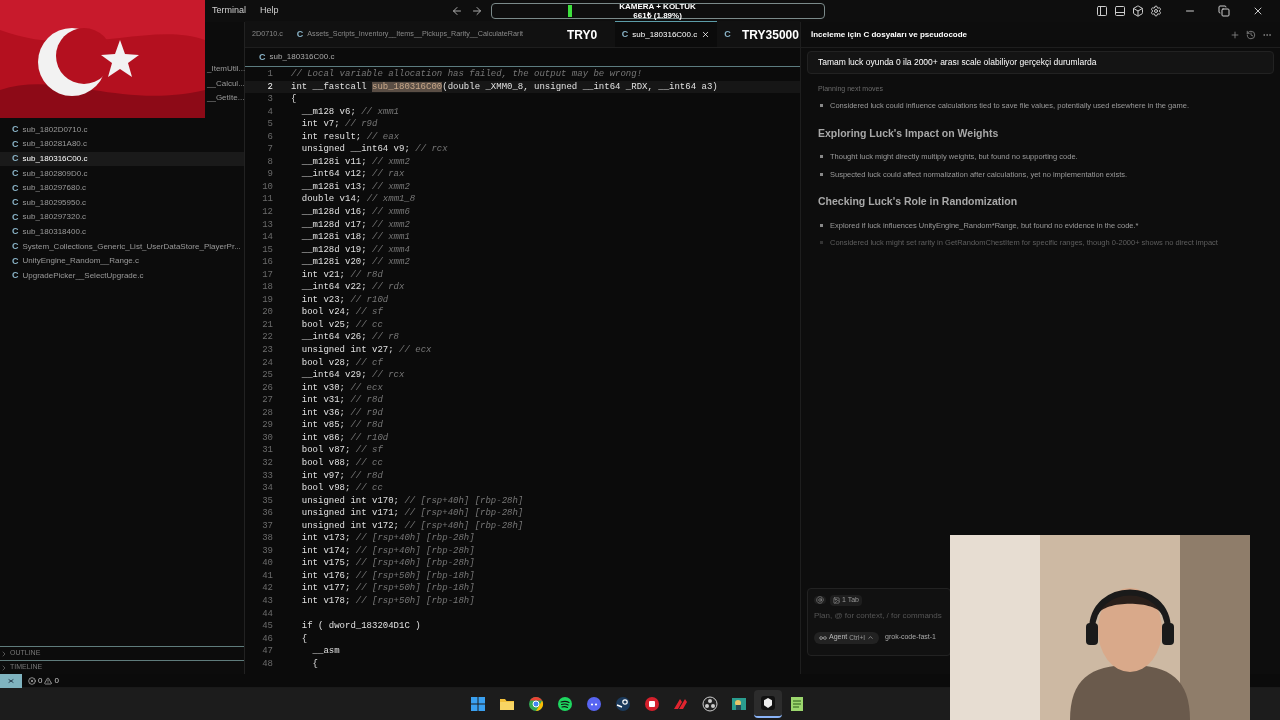 Image resolution: width=1280 pixels, height=720 pixels. I want to click on panel-toggle-icon, so click(1120, 11).